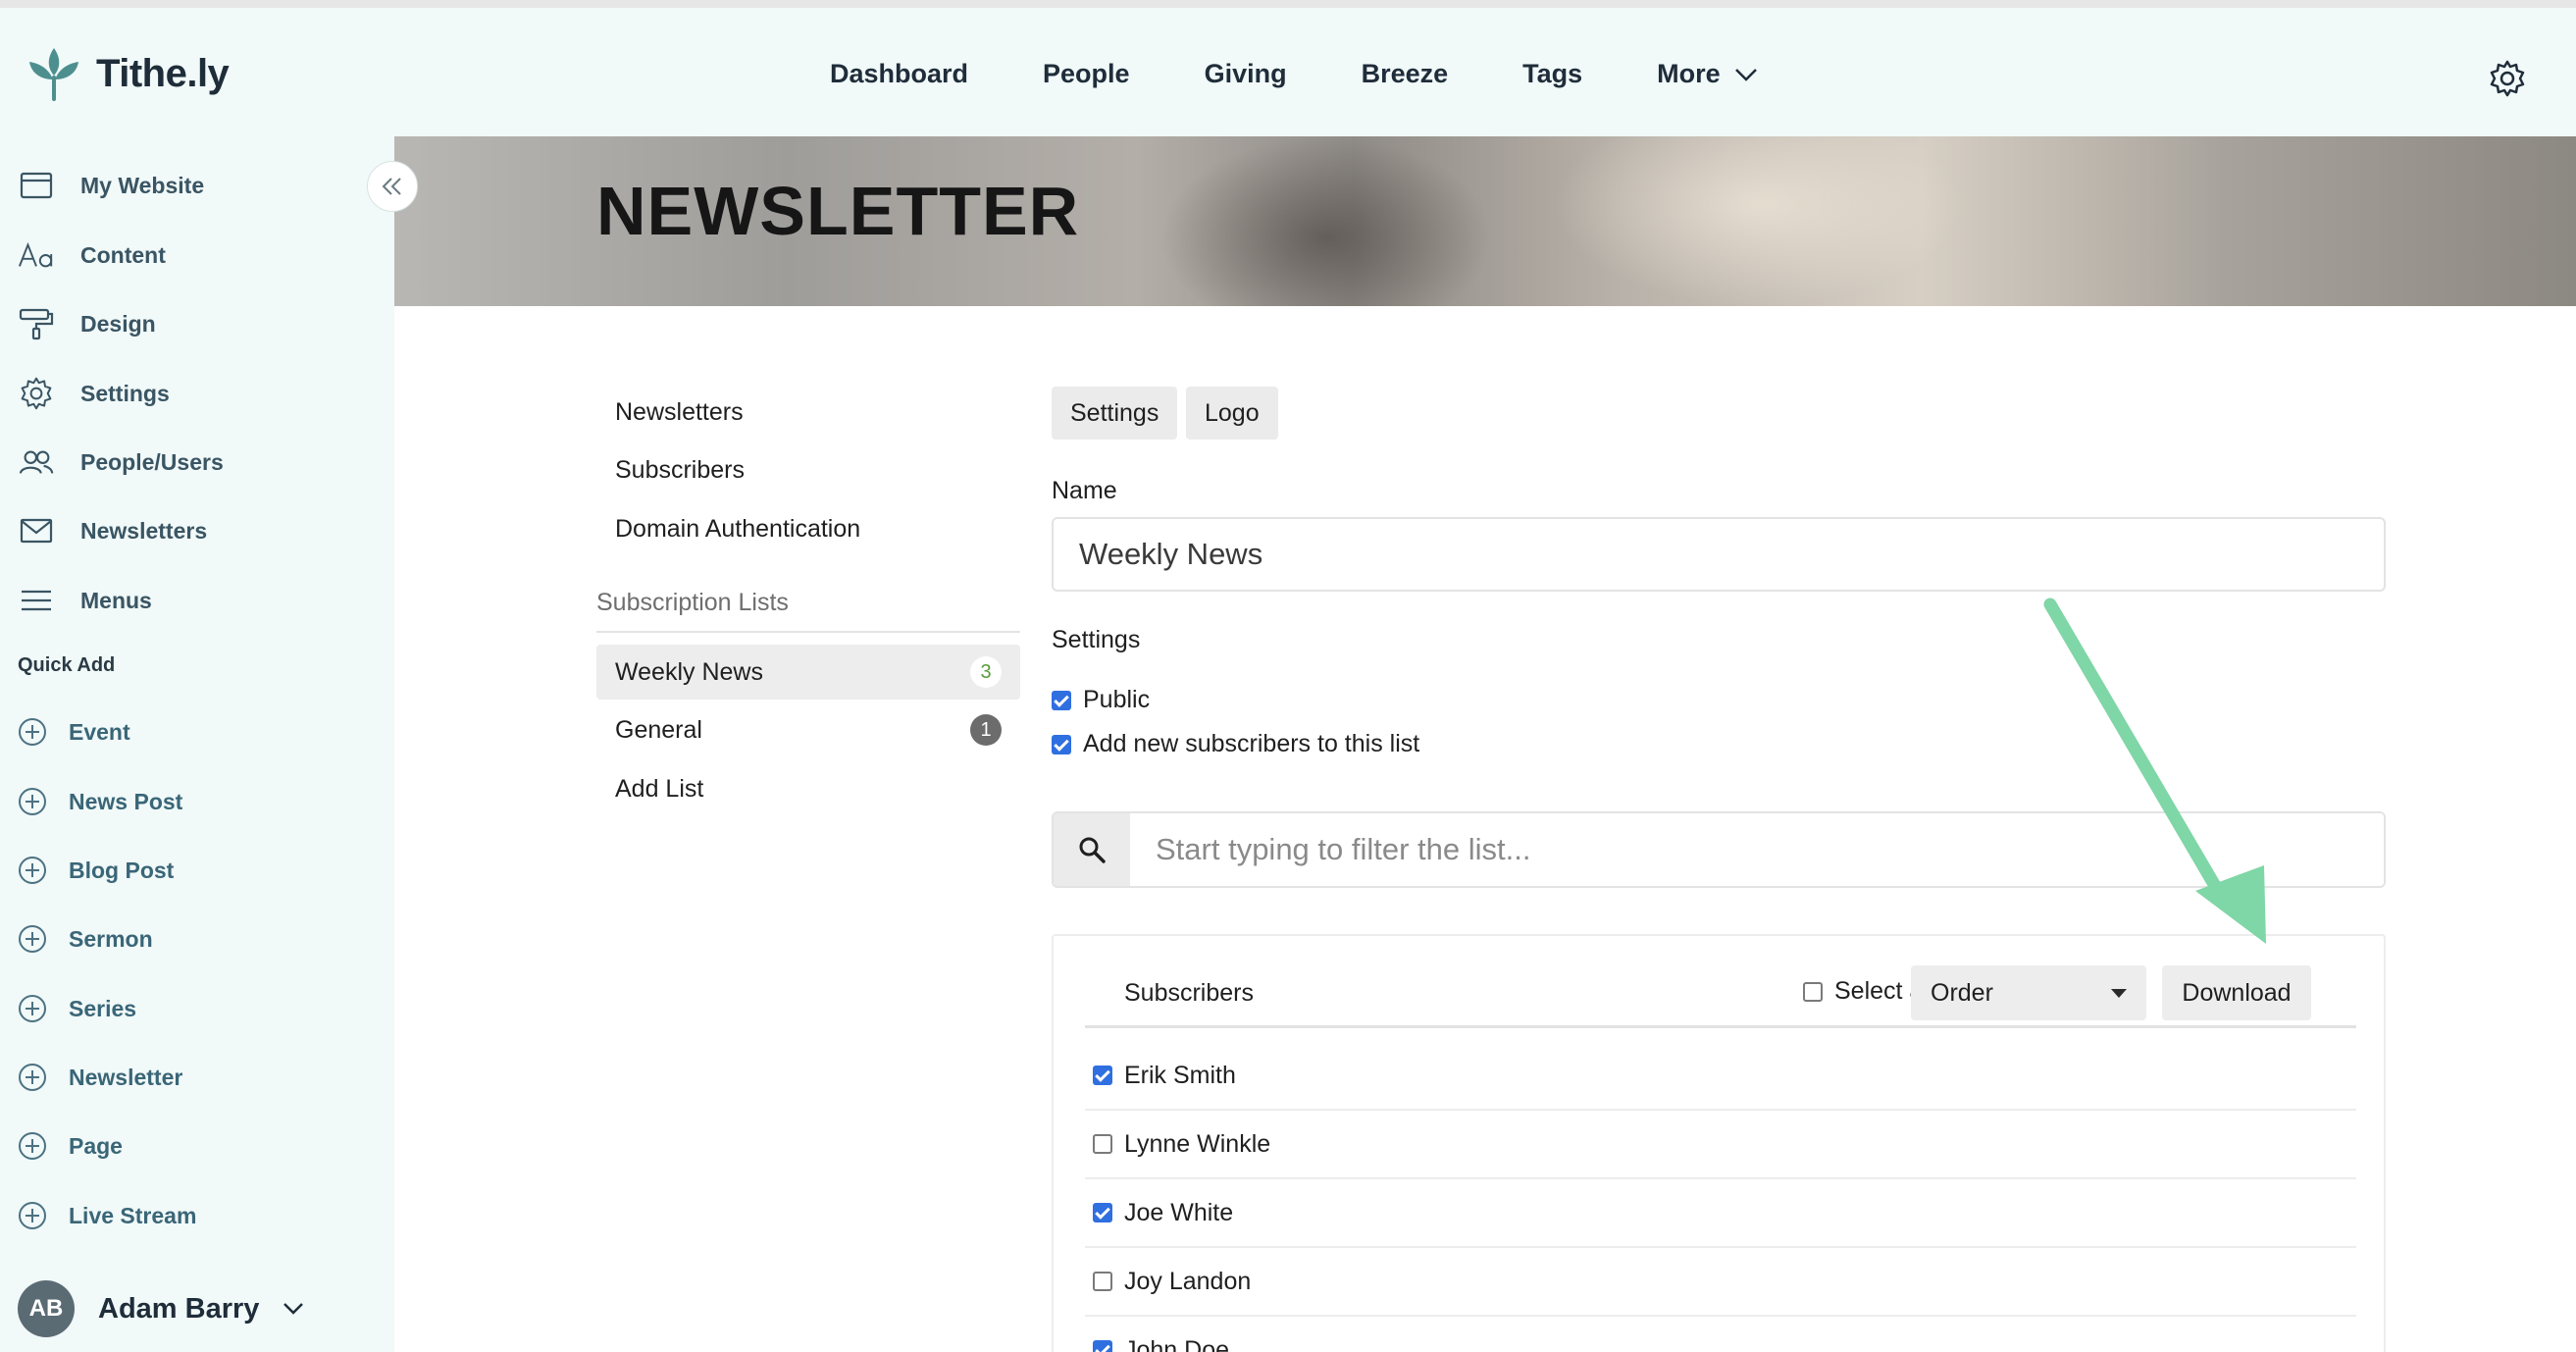  What do you see at coordinates (163, 73) in the screenshot?
I see `logo-text: Tithe.ly` at bounding box center [163, 73].